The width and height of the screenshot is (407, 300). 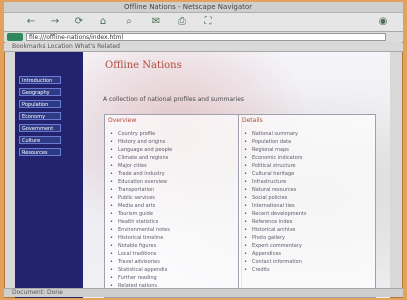 What do you see at coordinates (129, 22) in the screenshot?
I see `search-button: ⌕` at bounding box center [129, 22].